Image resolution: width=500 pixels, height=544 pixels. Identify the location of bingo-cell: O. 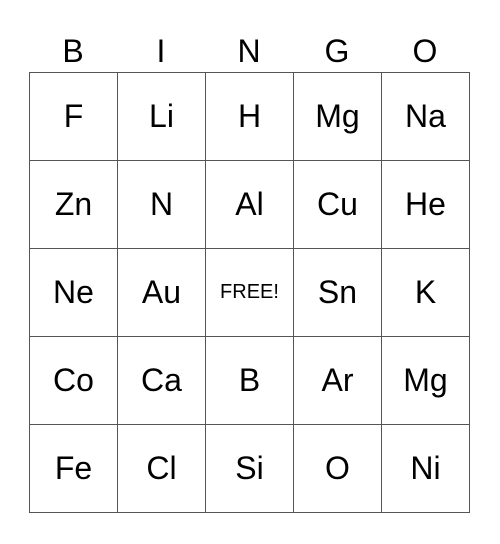
(338, 469).